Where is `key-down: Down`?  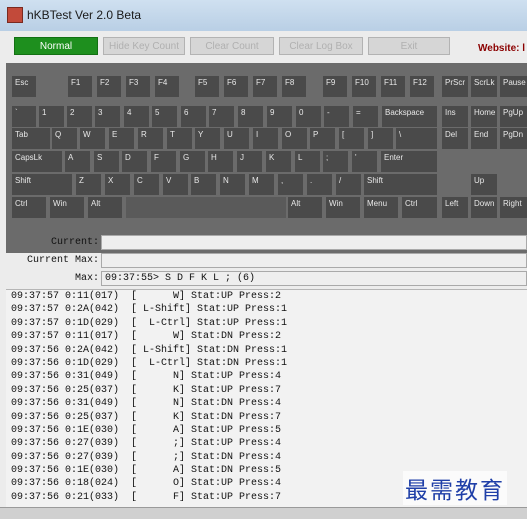
key-down: Down is located at coordinates (484, 207).